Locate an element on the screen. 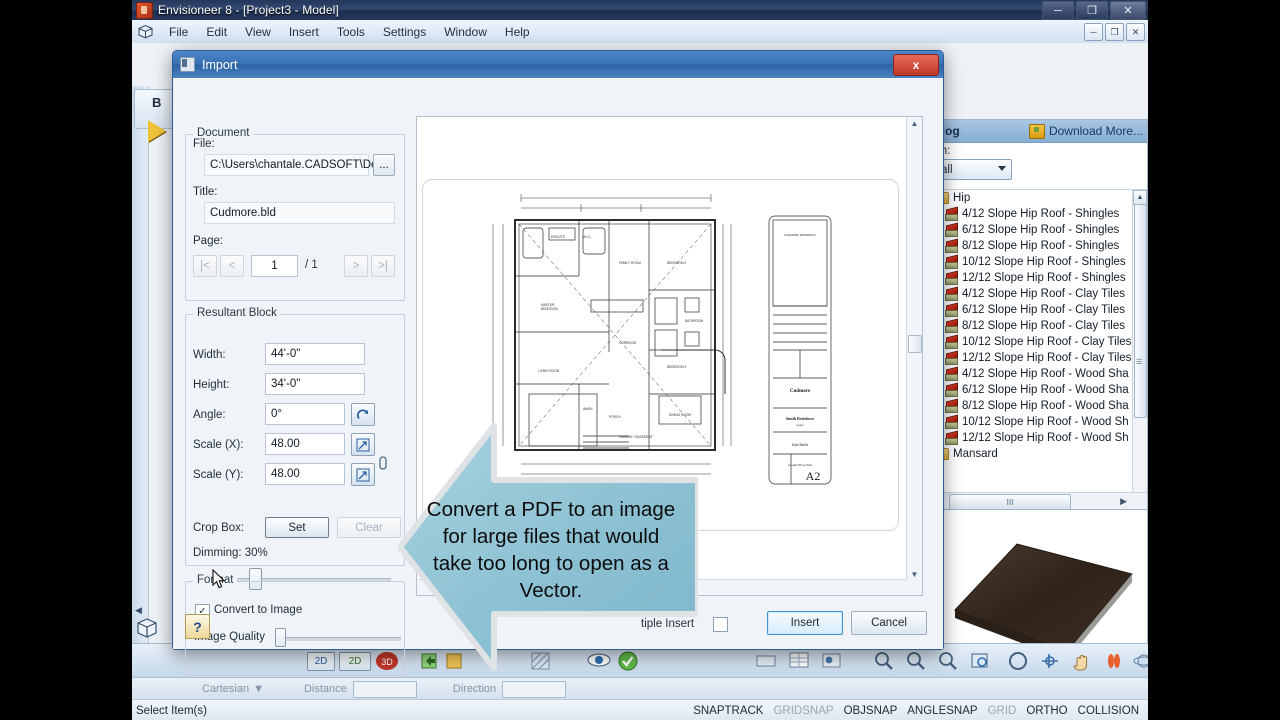  status-toggle: GRIDSNAP is located at coordinates (803, 711).